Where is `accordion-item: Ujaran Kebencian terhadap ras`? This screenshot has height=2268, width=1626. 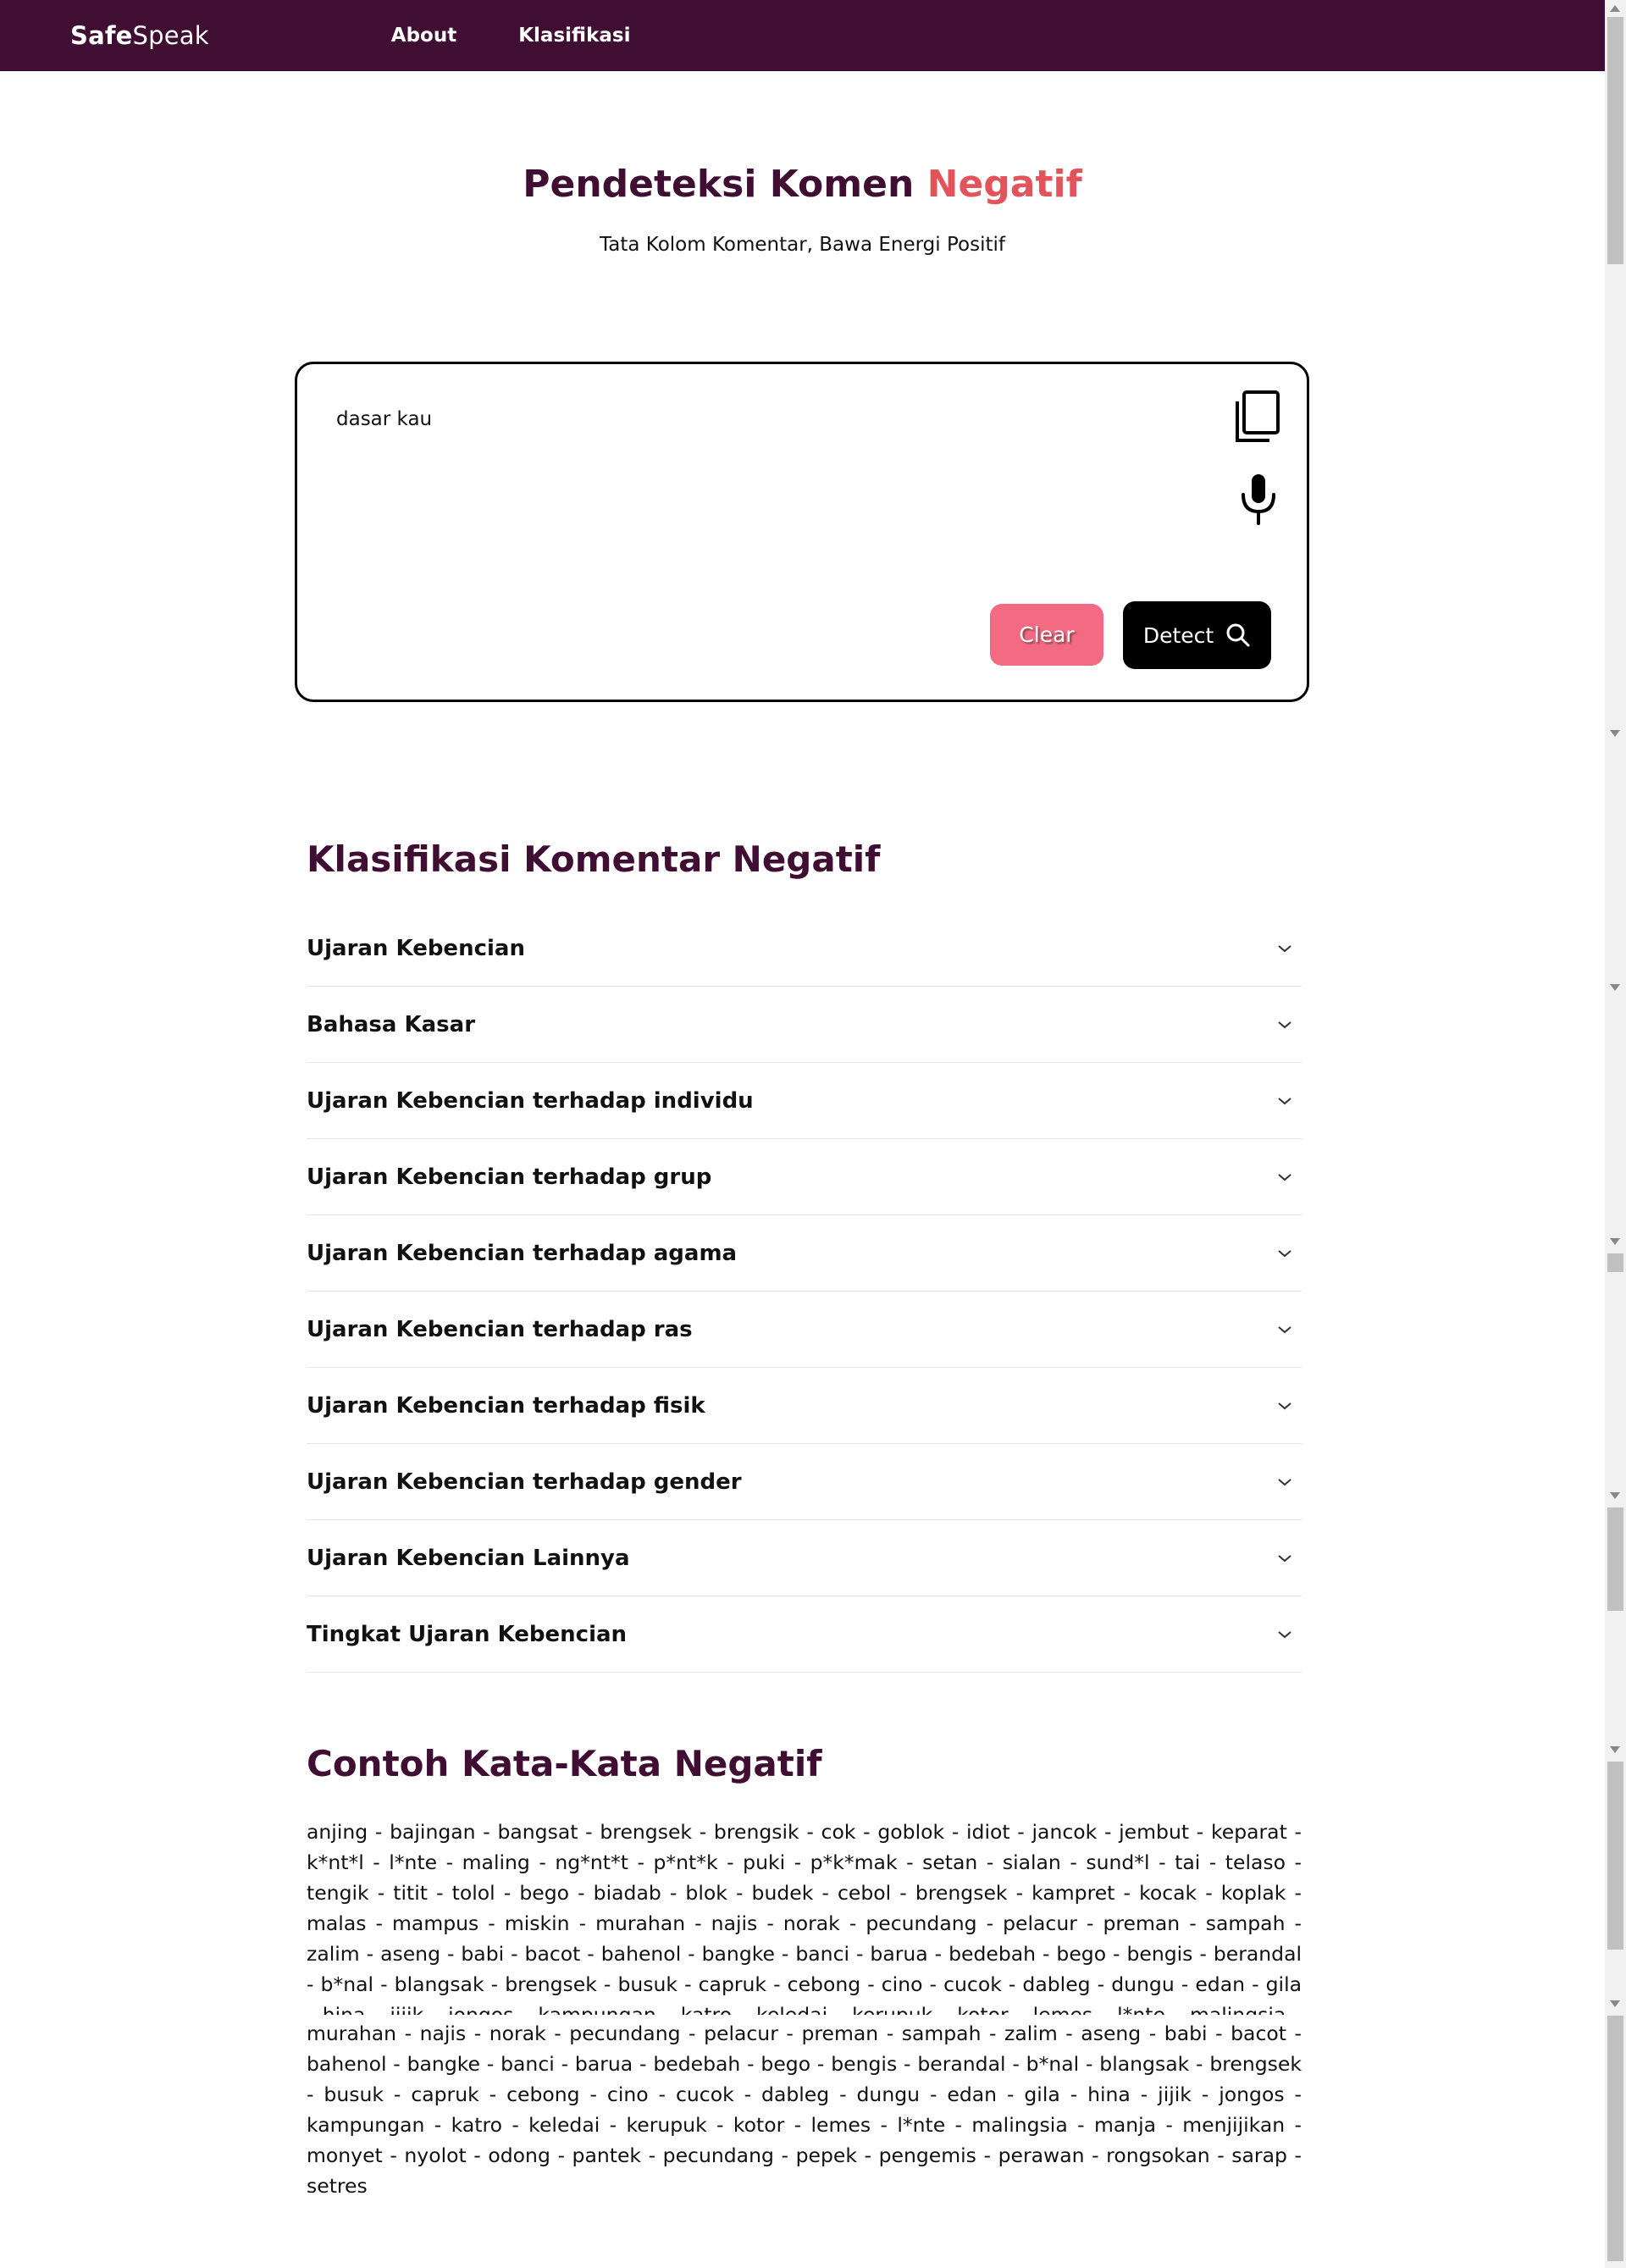
accordion-item: Ujaran Kebencian terhadap ras is located at coordinates (805, 1330).